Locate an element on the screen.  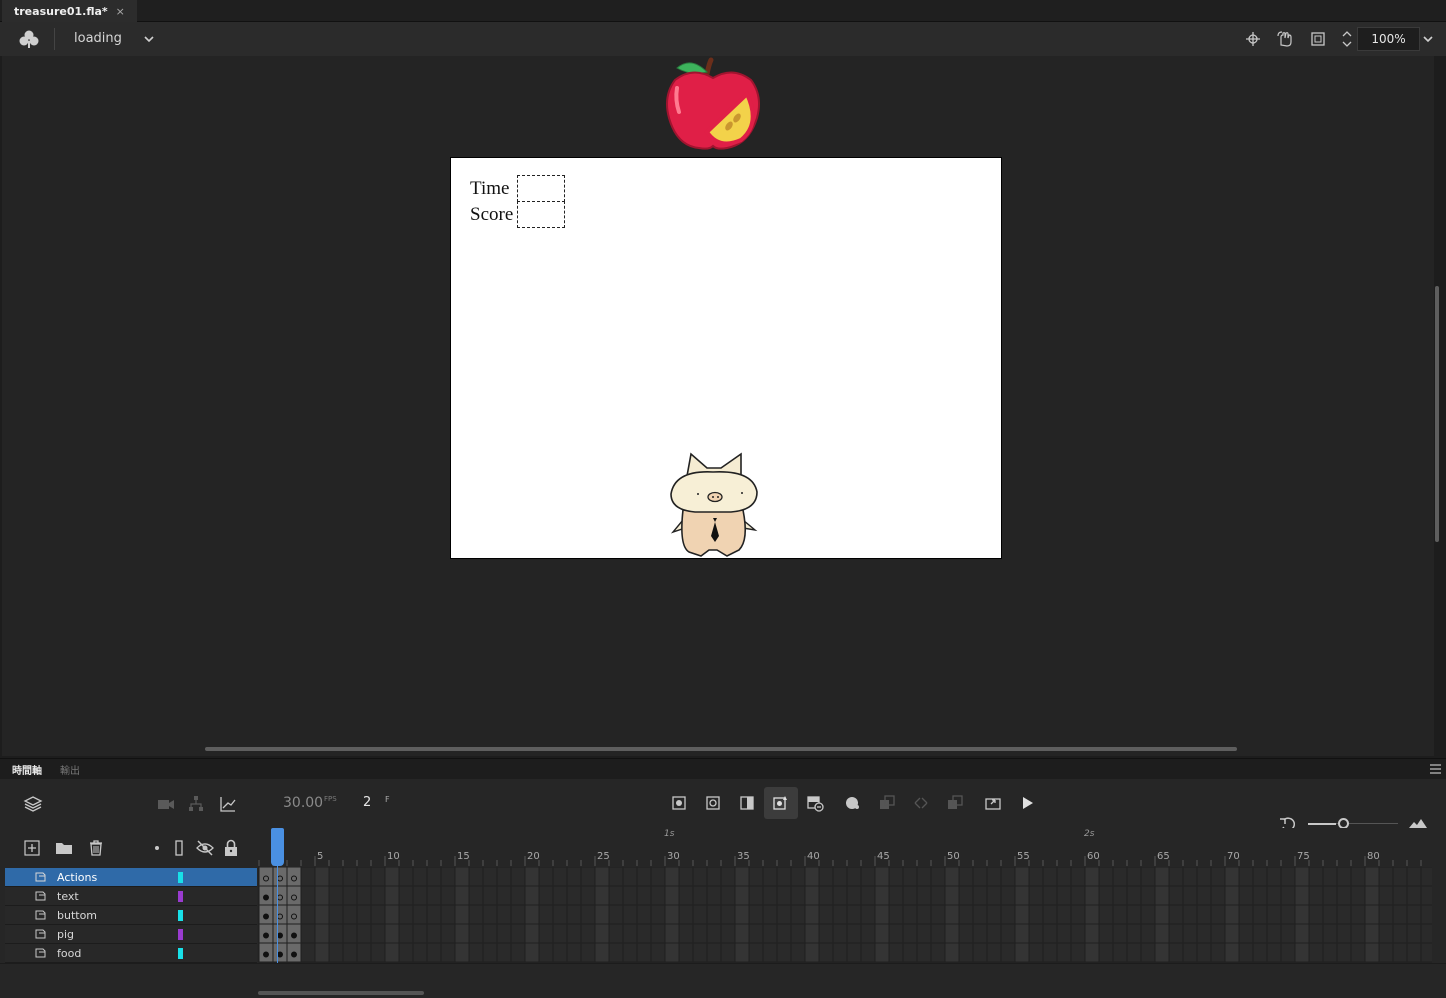
edit-multiple-frames-icon is located at coordinates (887, 803).